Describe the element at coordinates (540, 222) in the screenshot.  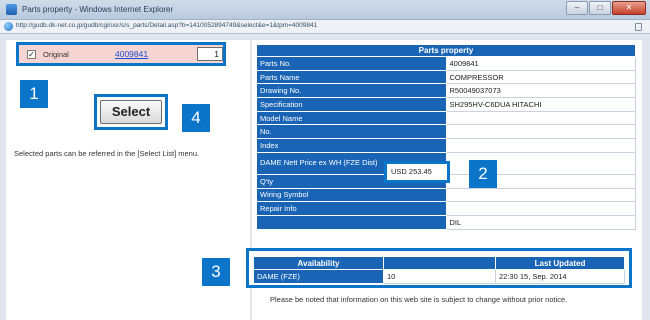
I see `row-value: DIL` at that location.